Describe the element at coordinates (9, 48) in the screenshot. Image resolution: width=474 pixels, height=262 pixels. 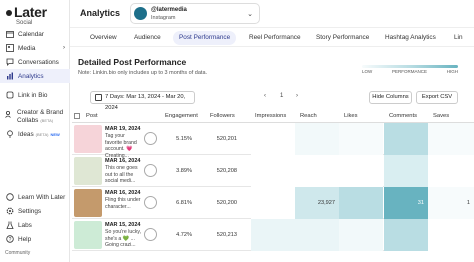
I see `media-icon` at that location.